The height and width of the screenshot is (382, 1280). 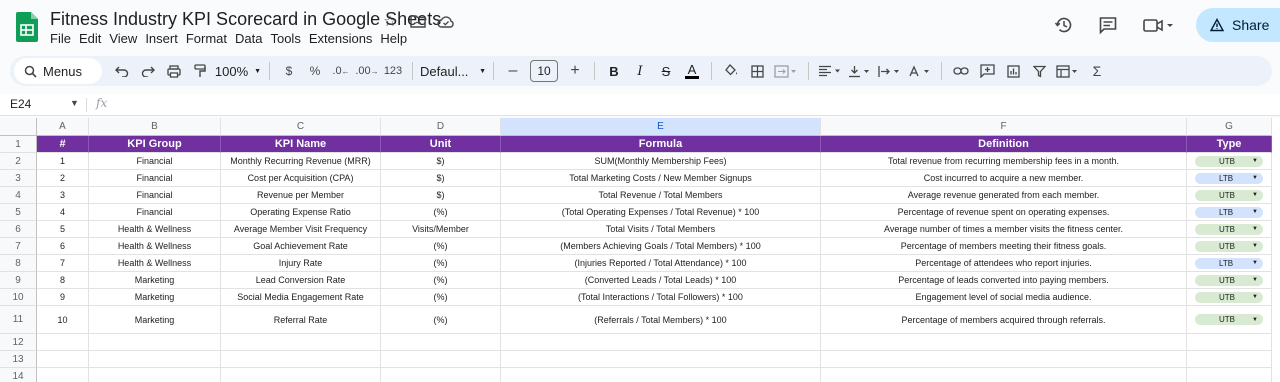 What do you see at coordinates (127, 38) in the screenshot?
I see `menu-view: View` at bounding box center [127, 38].